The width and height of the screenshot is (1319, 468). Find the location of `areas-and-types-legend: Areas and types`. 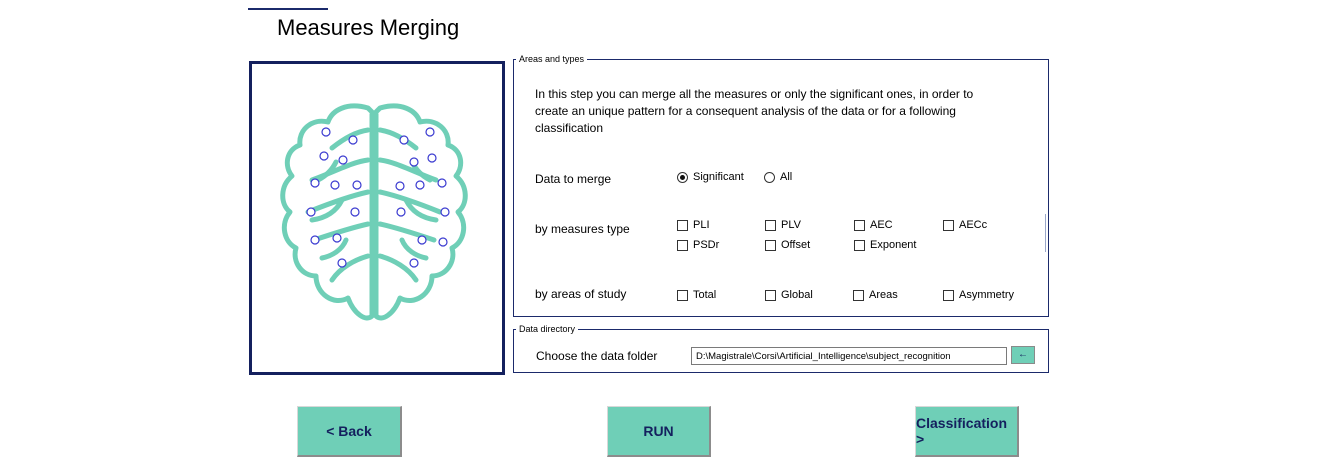

areas-and-types-legend: Areas and types is located at coordinates (552, 59).